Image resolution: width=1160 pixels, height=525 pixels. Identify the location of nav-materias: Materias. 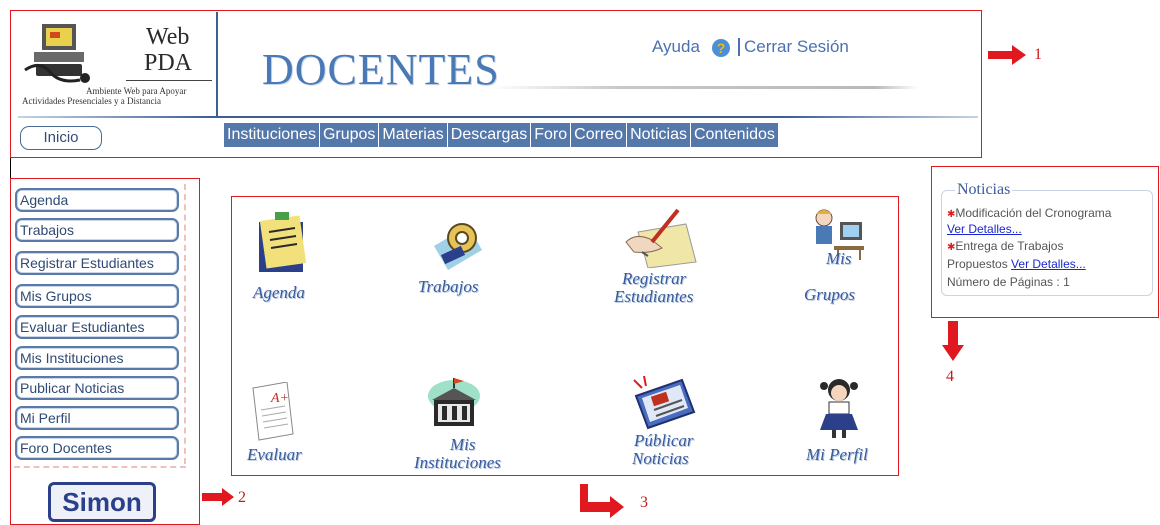
(413, 135).